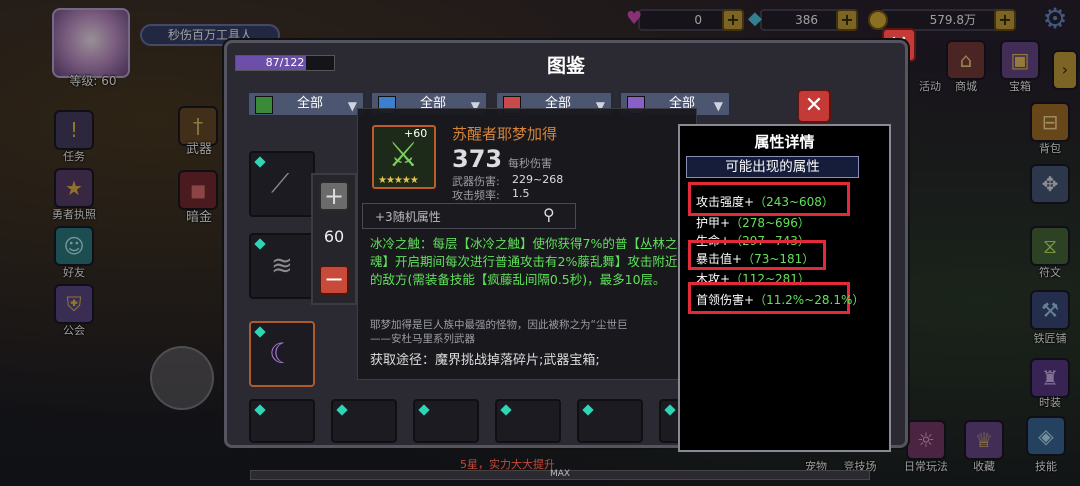 The height and width of the screenshot is (486, 1080). I want to click on random-attr-label: +3随机属性, so click(408, 217).